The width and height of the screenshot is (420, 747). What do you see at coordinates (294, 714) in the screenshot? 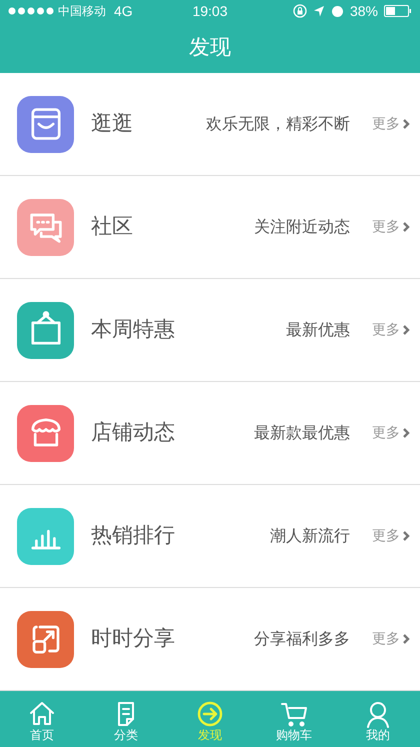
I see `cart-icon` at bounding box center [294, 714].